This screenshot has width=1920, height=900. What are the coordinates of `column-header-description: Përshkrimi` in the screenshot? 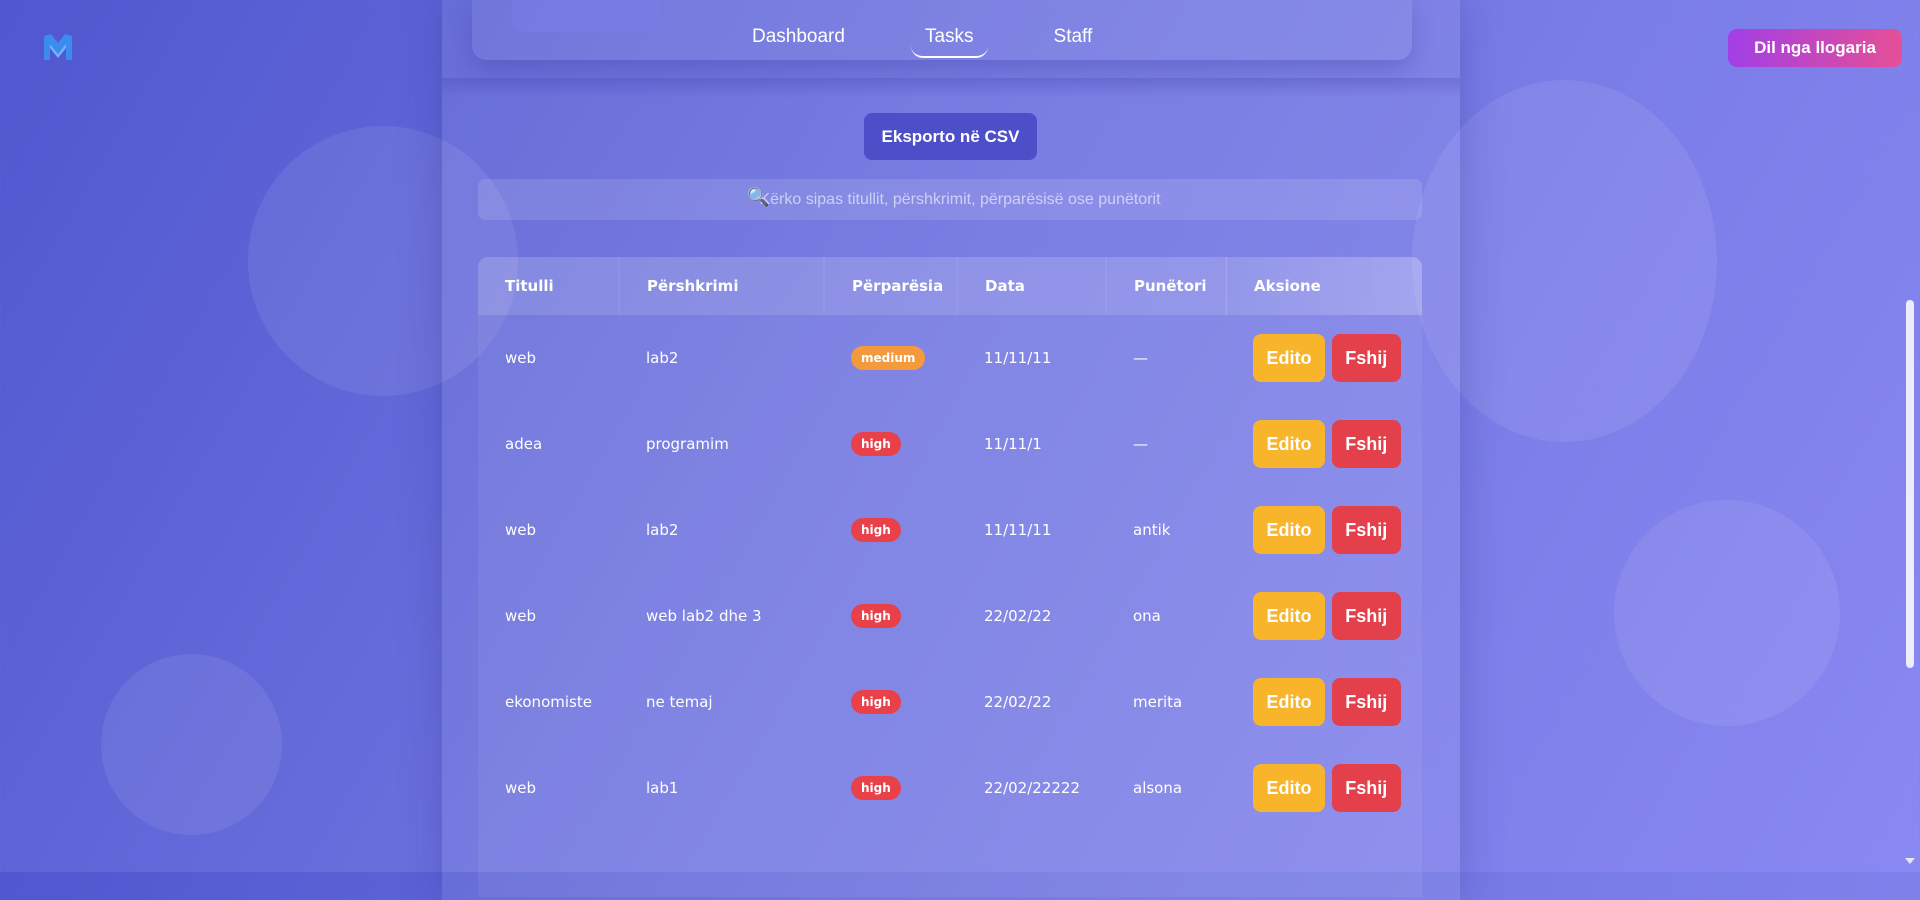 It's located at (722, 286).